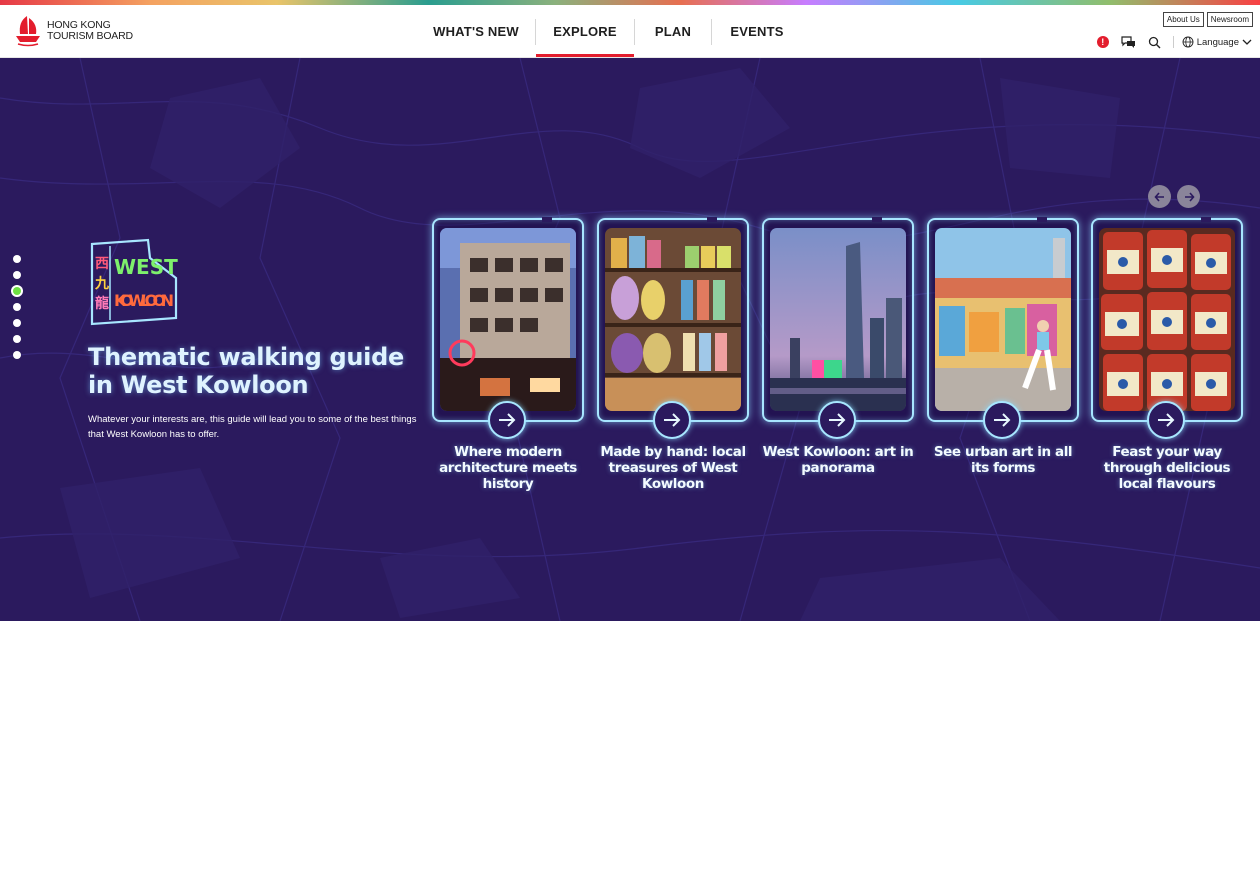 This screenshot has height=896, width=1260. Describe the element at coordinates (1003, 460) in the screenshot. I see `card-title: See urban art in all its forms` at that location.